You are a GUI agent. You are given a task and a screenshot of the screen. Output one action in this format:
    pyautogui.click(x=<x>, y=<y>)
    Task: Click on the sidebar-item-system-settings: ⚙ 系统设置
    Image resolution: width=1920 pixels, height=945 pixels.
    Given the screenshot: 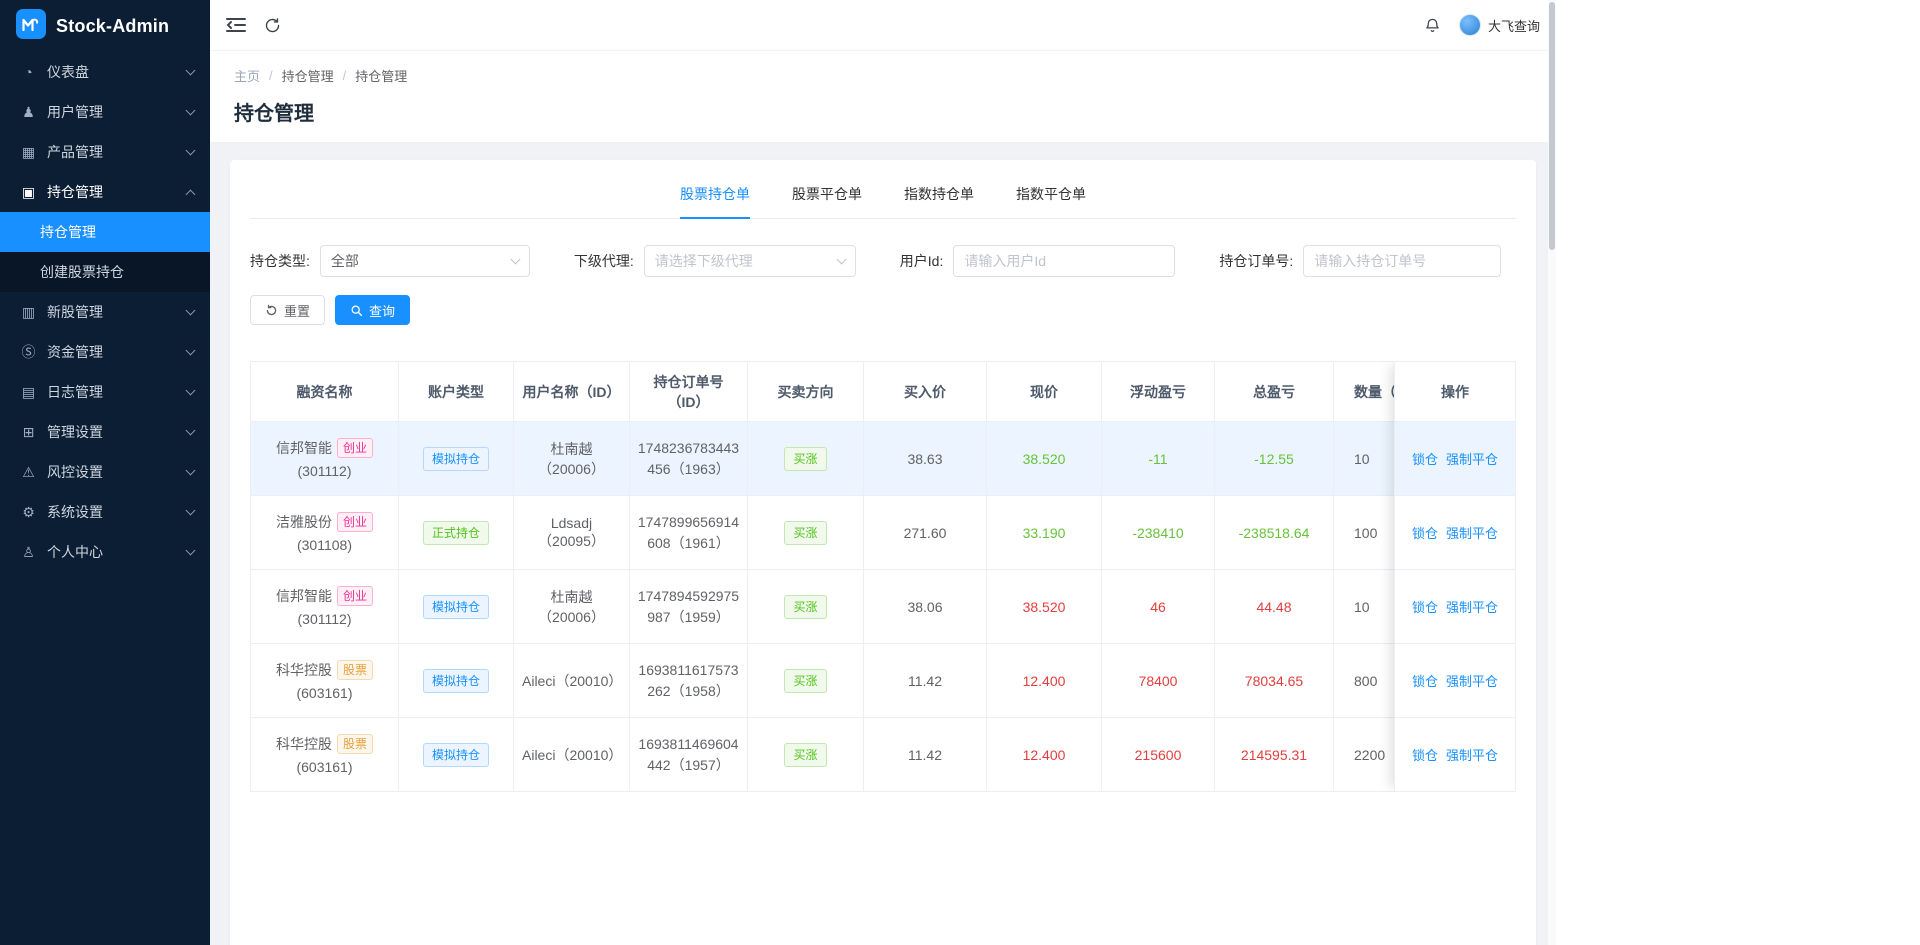 What is the action you would take?
    pyautogui.click(x=105, y=512)
    